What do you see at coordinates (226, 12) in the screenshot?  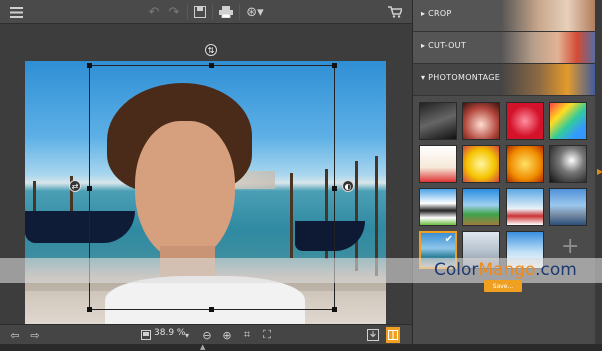 I see `print-icon` at bounding box center [226, 12].